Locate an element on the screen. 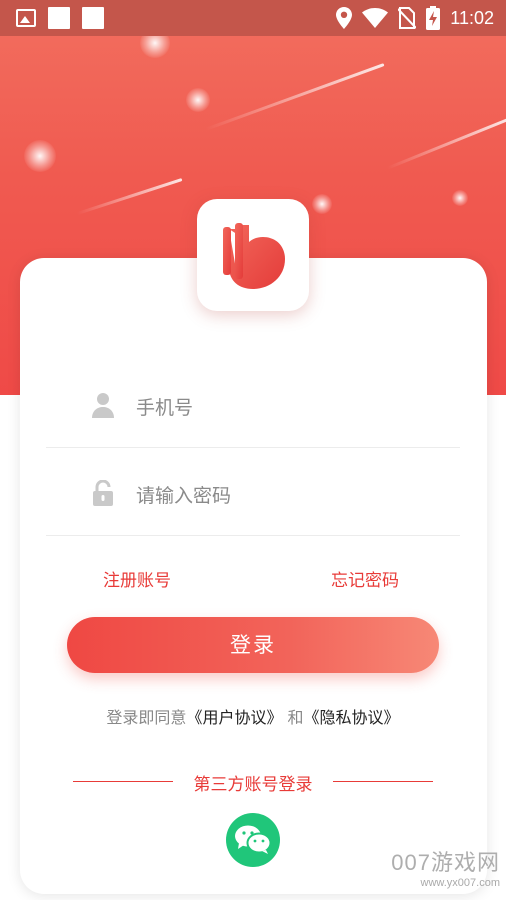 Image resolution: width=506 pixels, height=900 pixels. login-button: 登录 is located at coordinates (253, 645).